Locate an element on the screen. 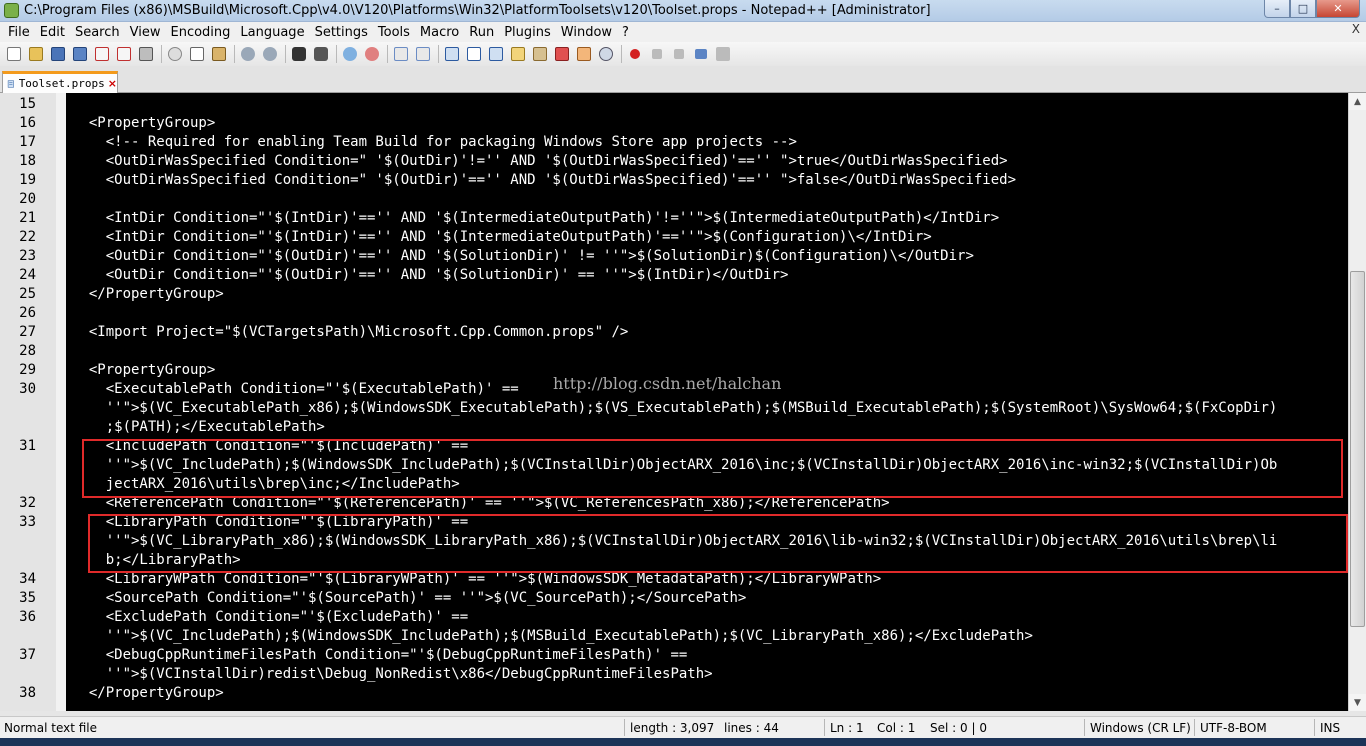 The image size is (1366, 746). code-line: 20 is located at coordinates (683, 199).